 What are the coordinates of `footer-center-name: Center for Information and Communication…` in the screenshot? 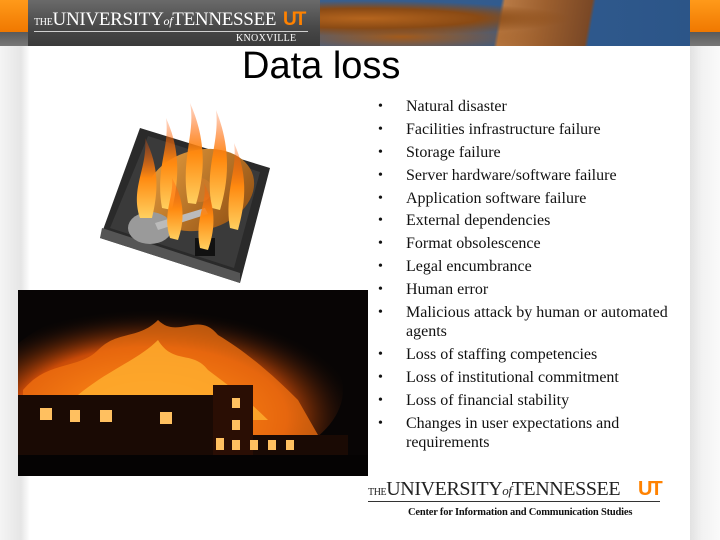 It's located at (520, 512).